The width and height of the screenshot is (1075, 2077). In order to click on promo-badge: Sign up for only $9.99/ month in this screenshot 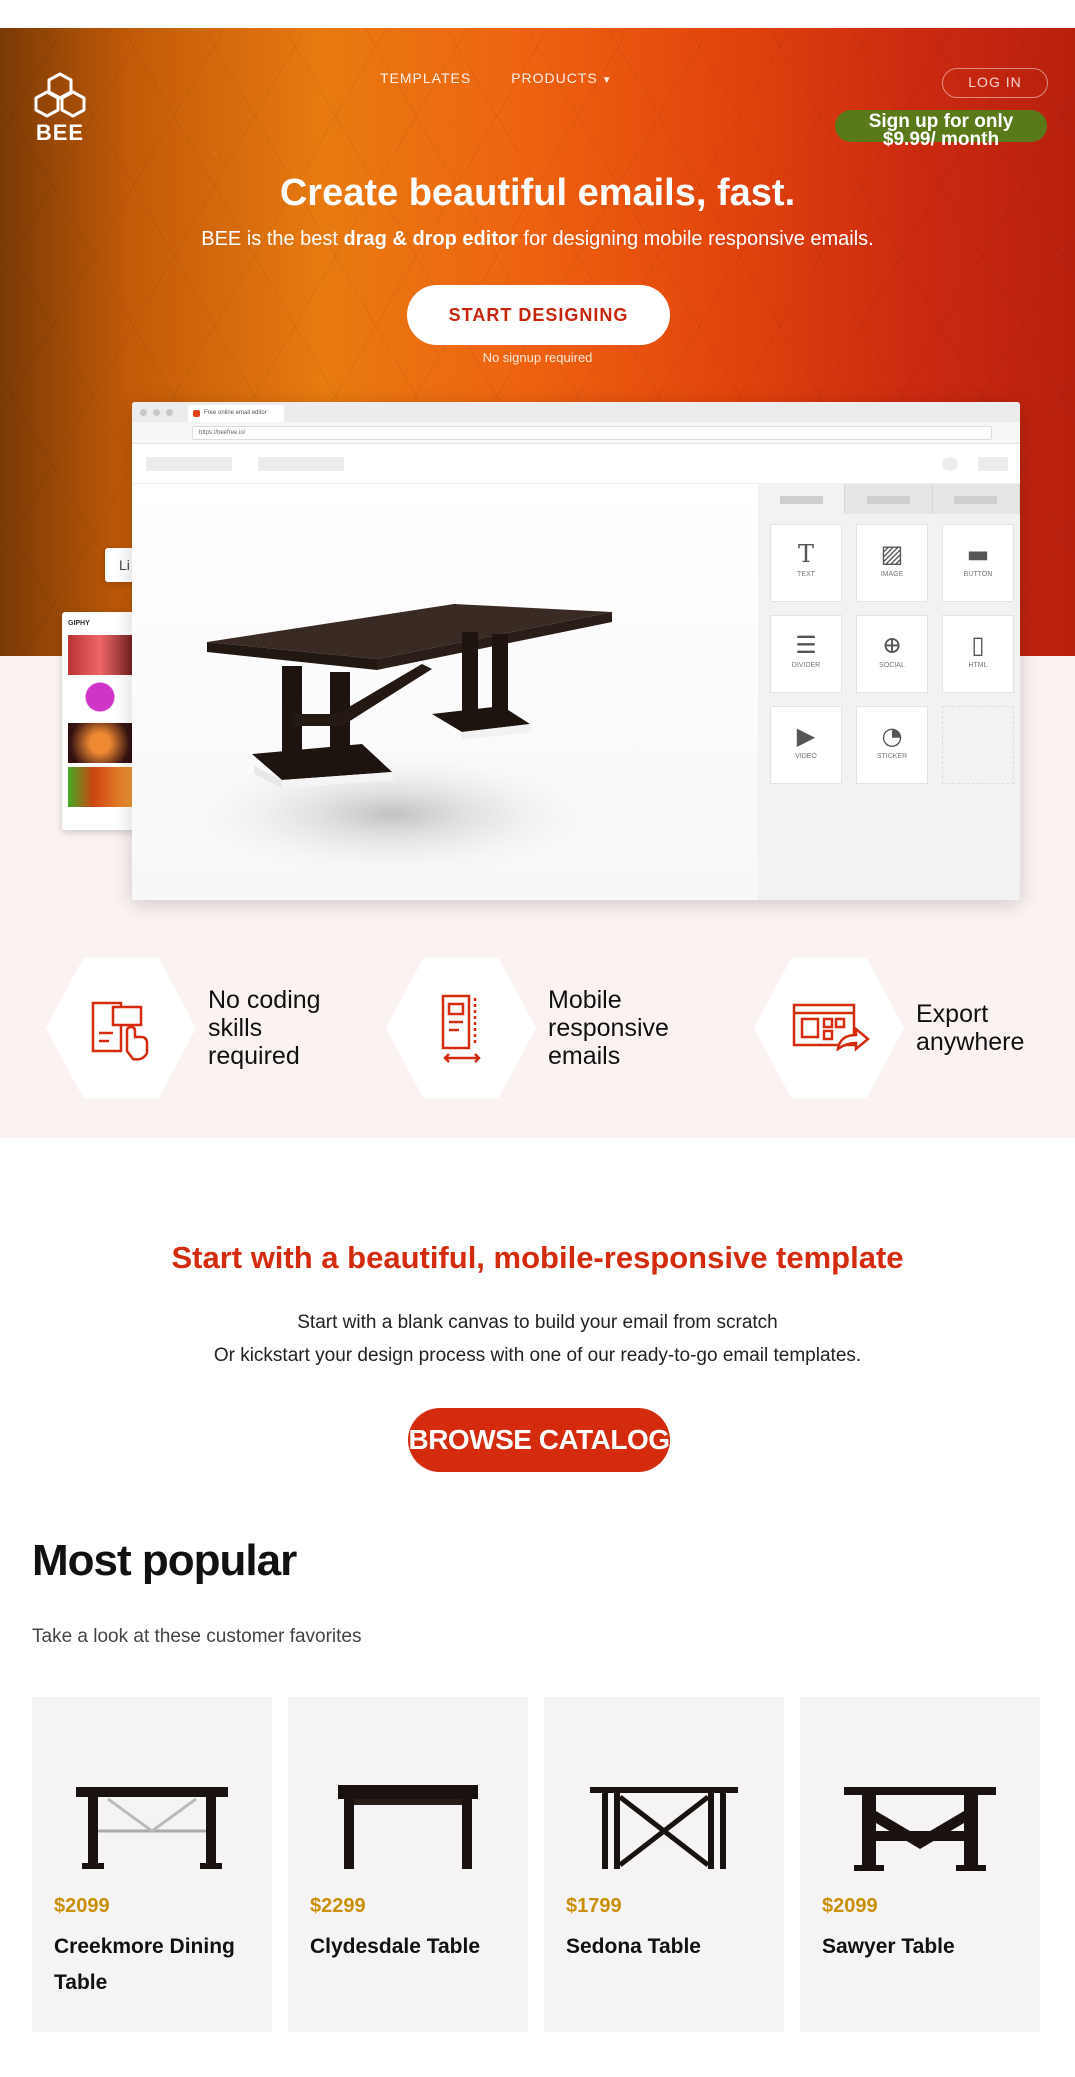, I will do `click(941, 129)`.